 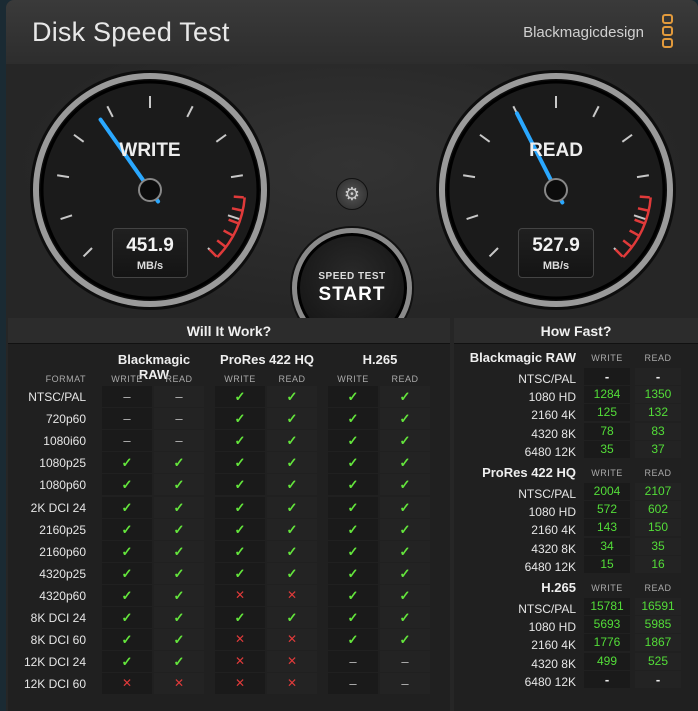 I want to click on read-speed-value: 527.9, so click(x=556, y=245).